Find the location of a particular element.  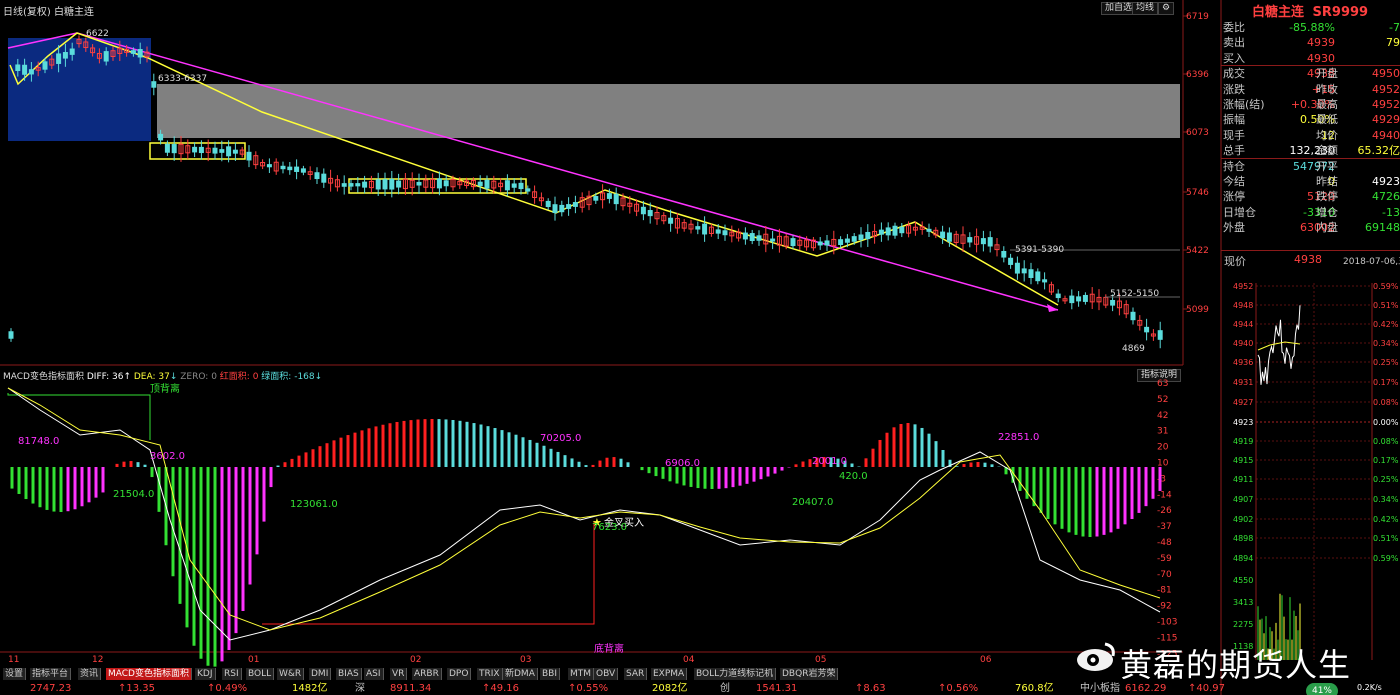

quote-label-2: 开盘 is located at coordinates (1327, 74).